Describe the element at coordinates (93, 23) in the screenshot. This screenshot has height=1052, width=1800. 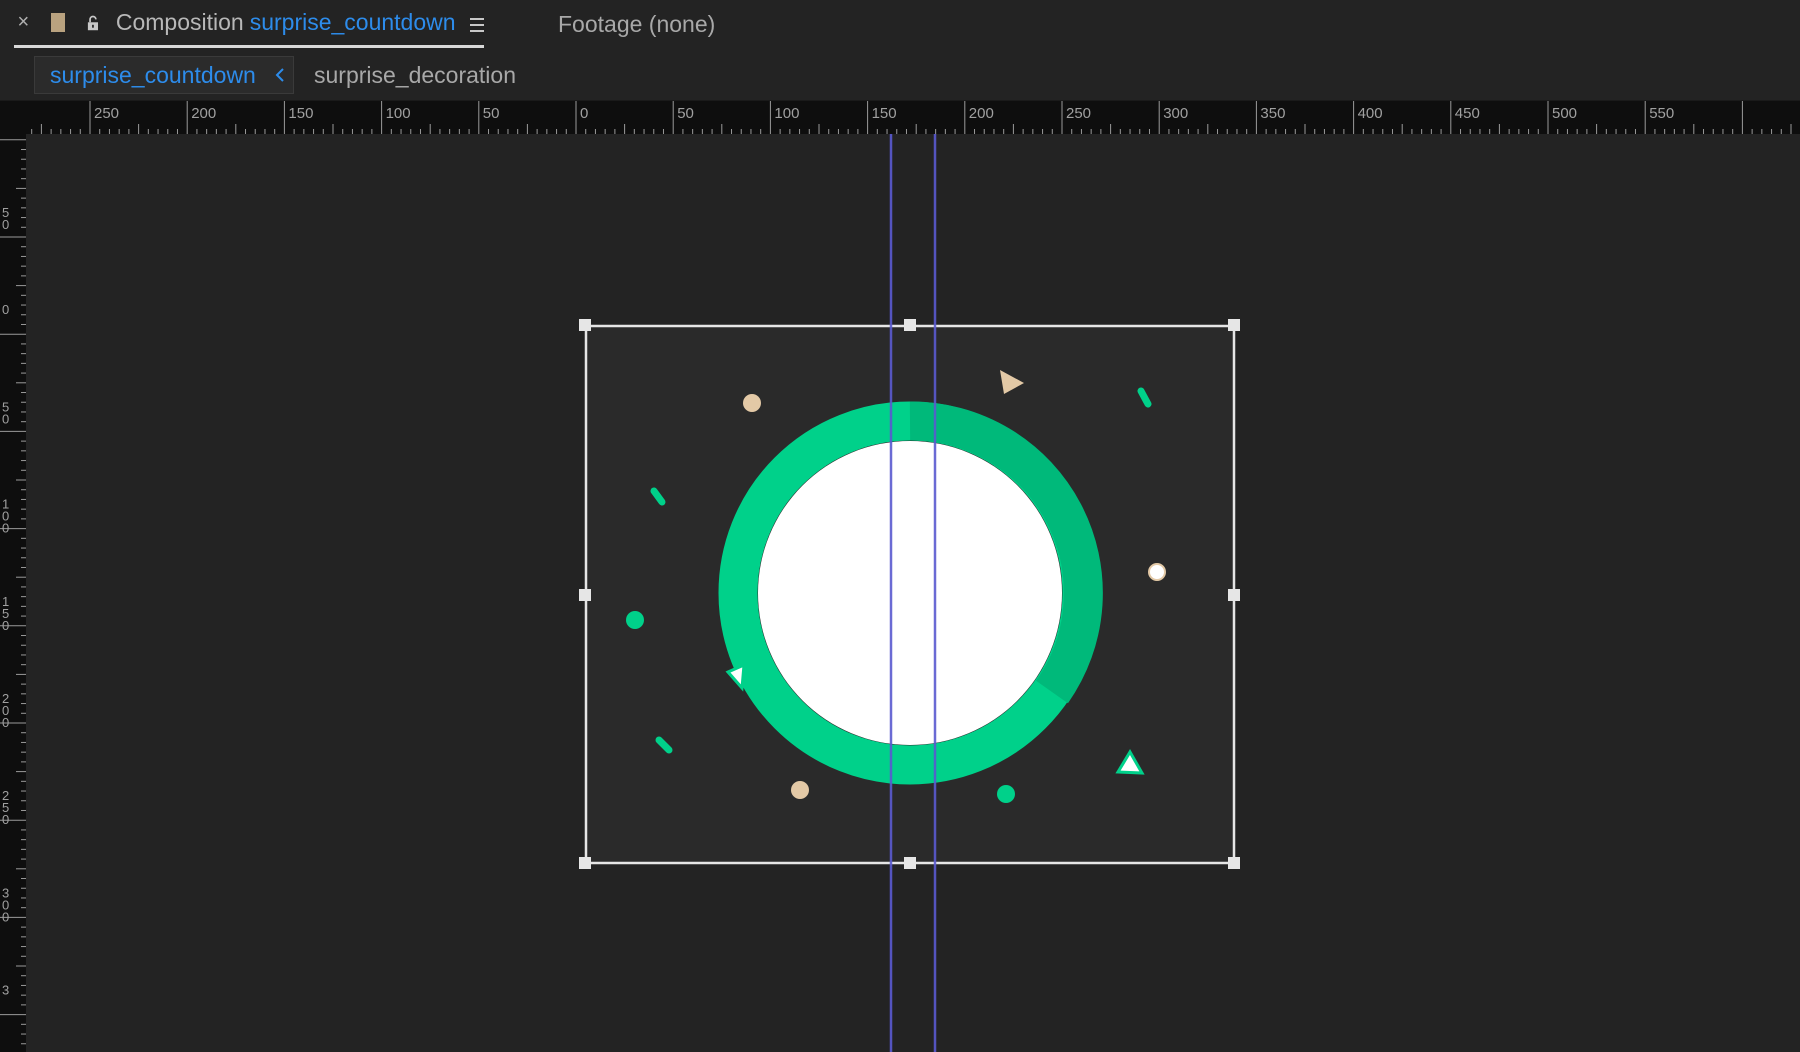
I see `lock-open-icon` at that location.